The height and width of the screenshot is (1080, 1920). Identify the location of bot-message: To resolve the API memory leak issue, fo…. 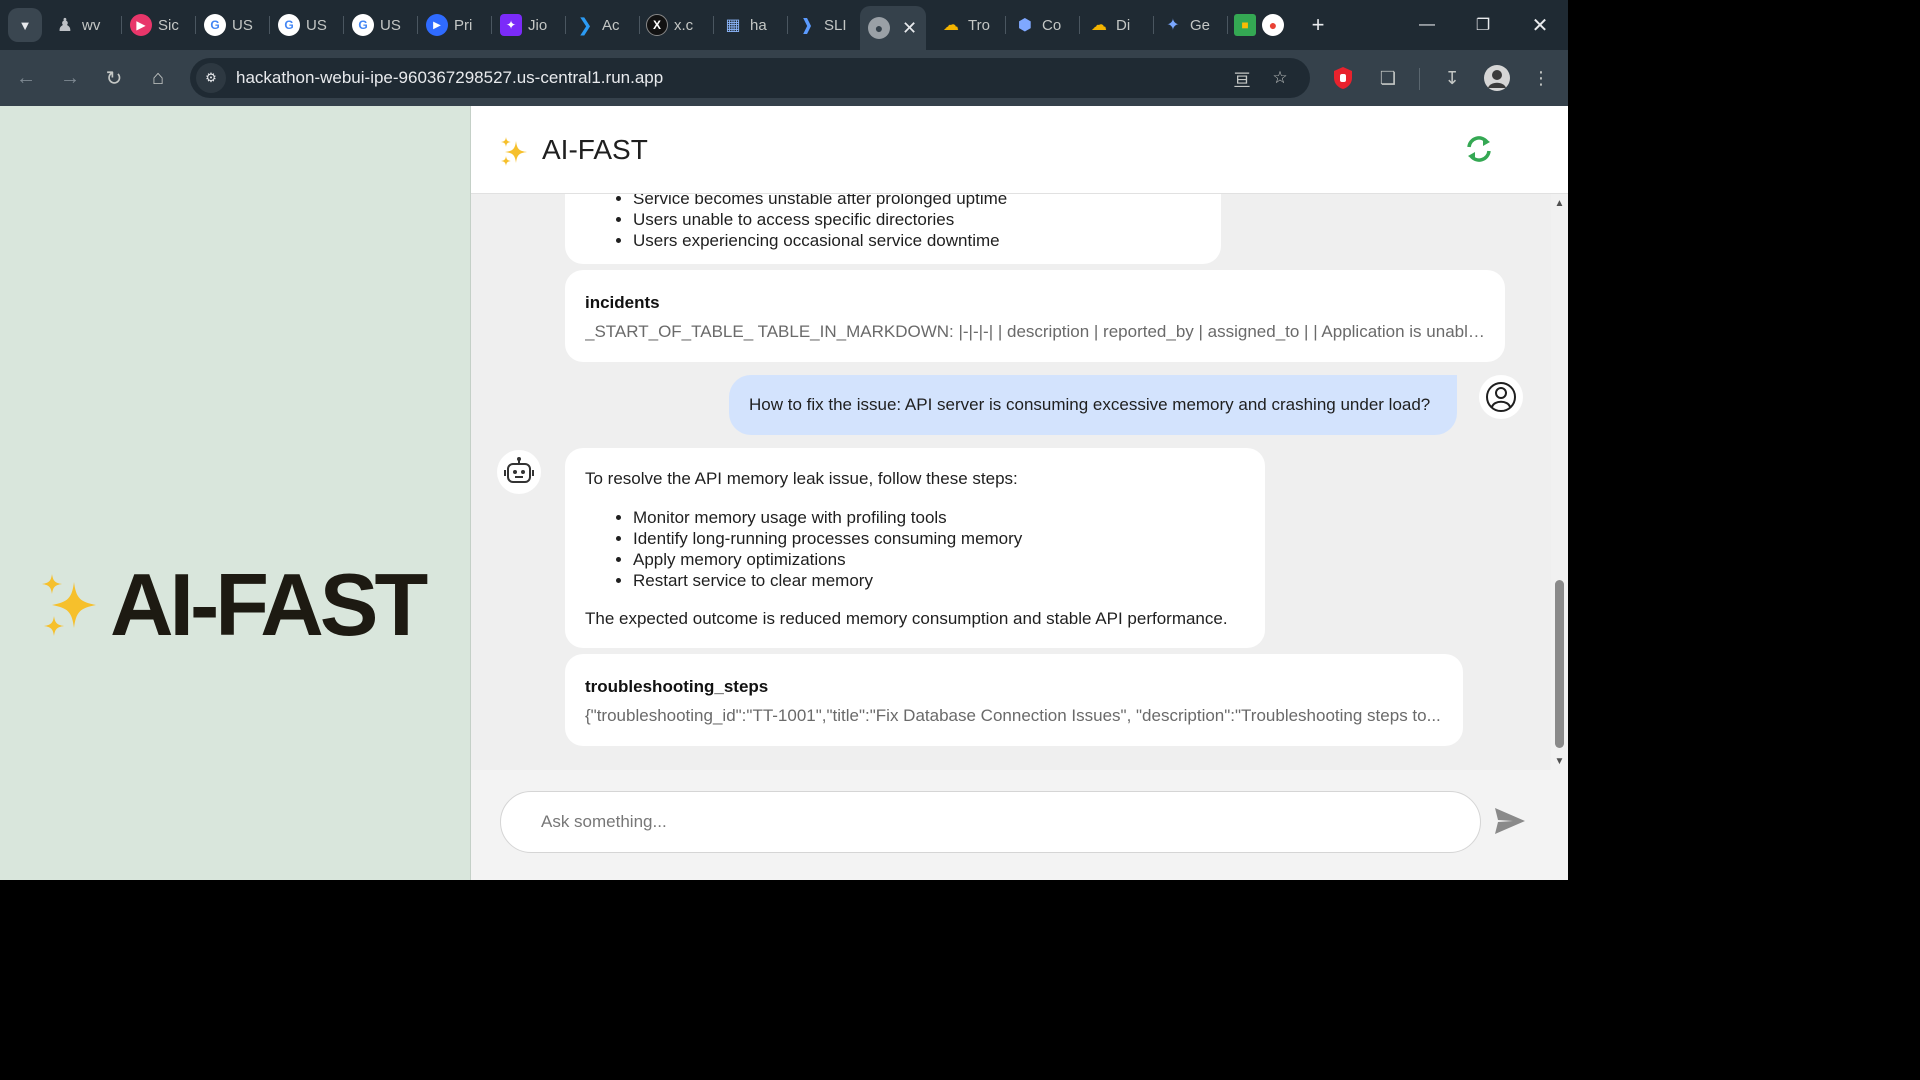
(915, 548).